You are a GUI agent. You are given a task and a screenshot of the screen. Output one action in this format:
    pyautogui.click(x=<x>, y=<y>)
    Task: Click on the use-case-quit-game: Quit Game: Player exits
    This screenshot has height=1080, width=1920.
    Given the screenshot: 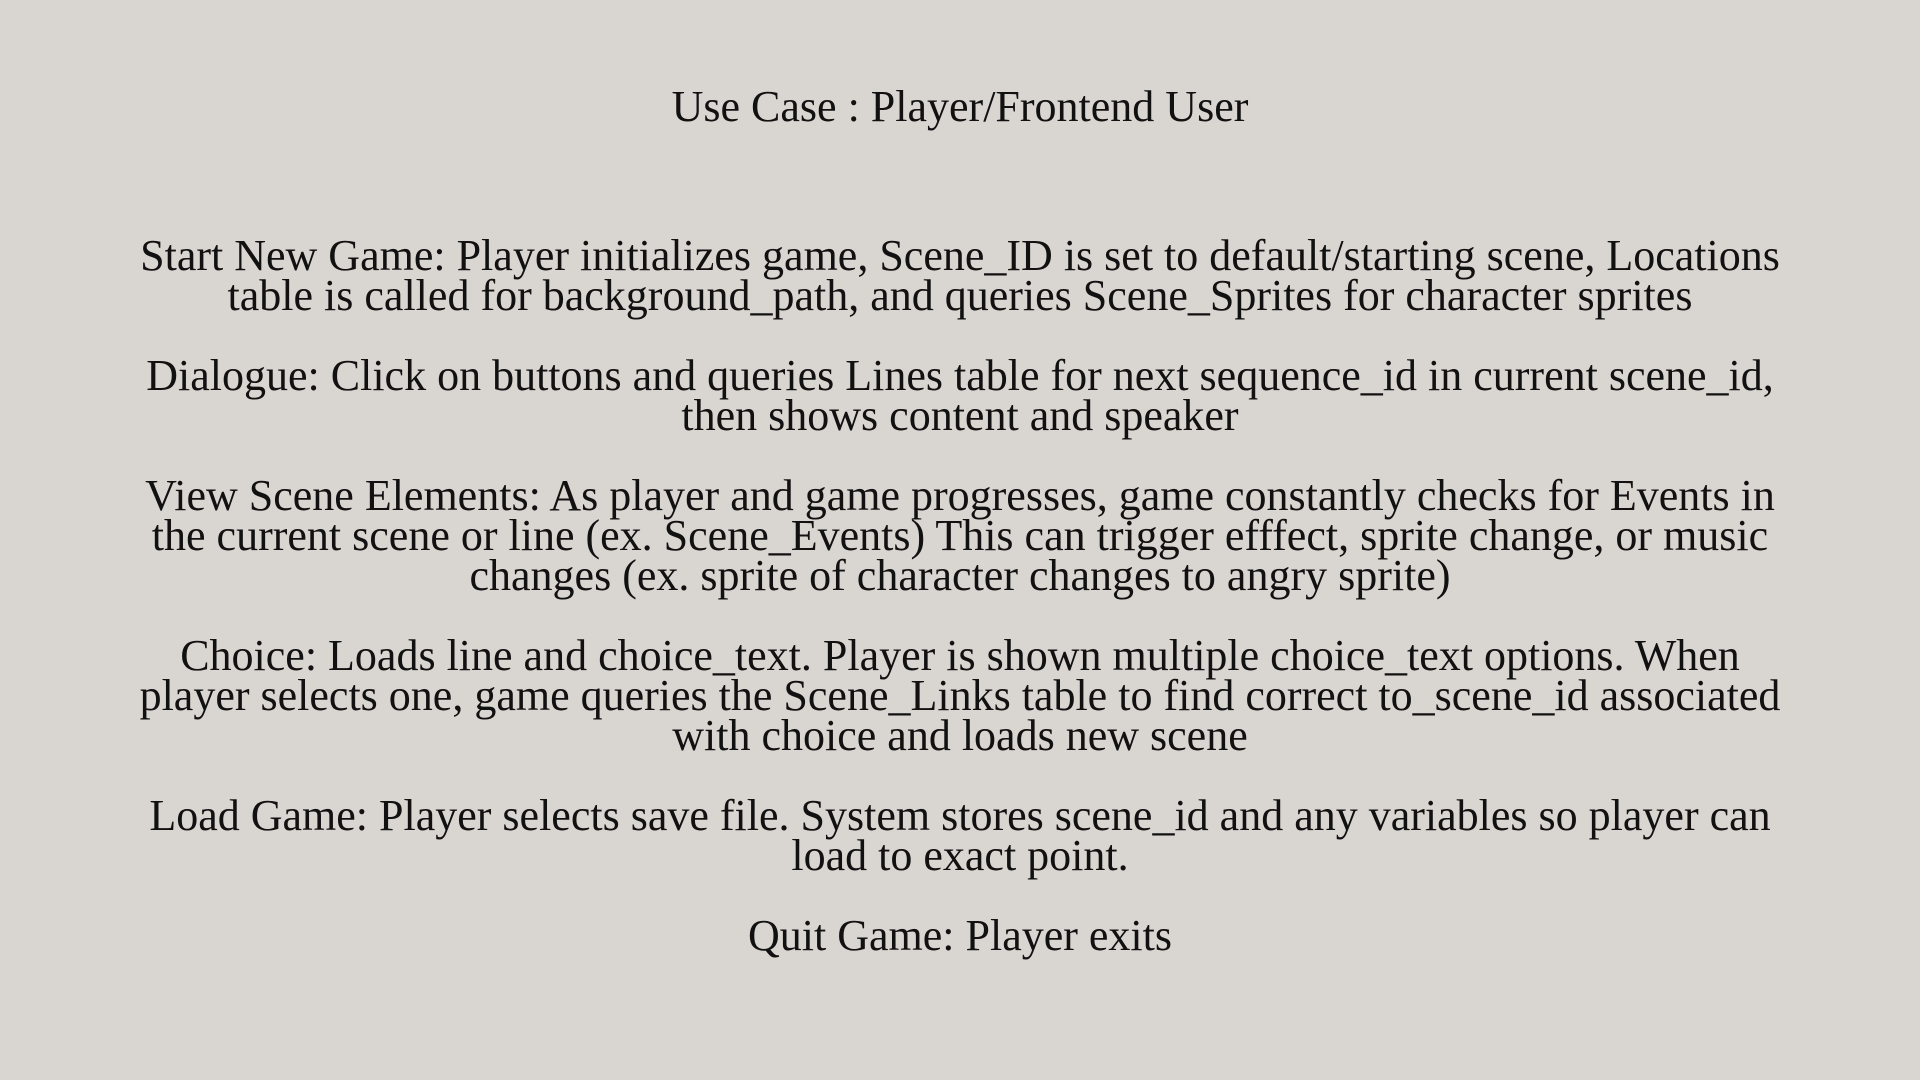 What is the action you would take?
    pyautogui.click(x=959, y=935)
    